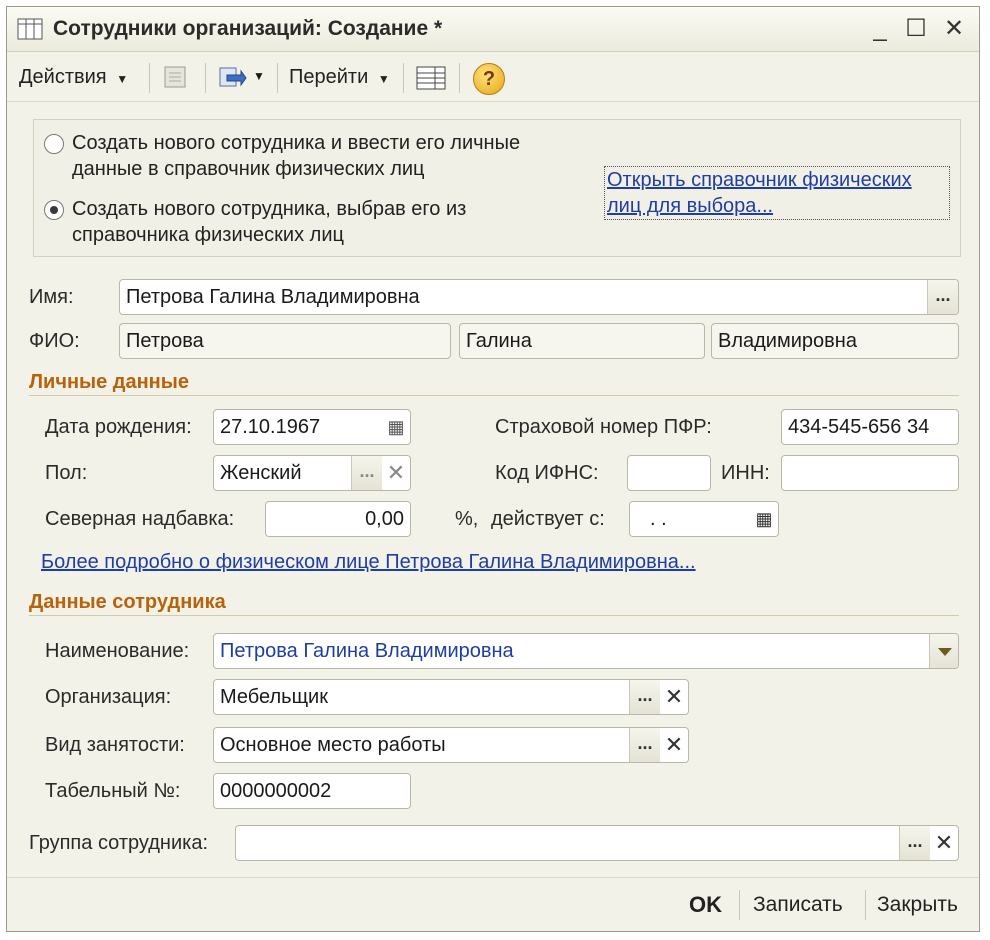  I want to click on close-button: Закрыть, so click(917, 905).